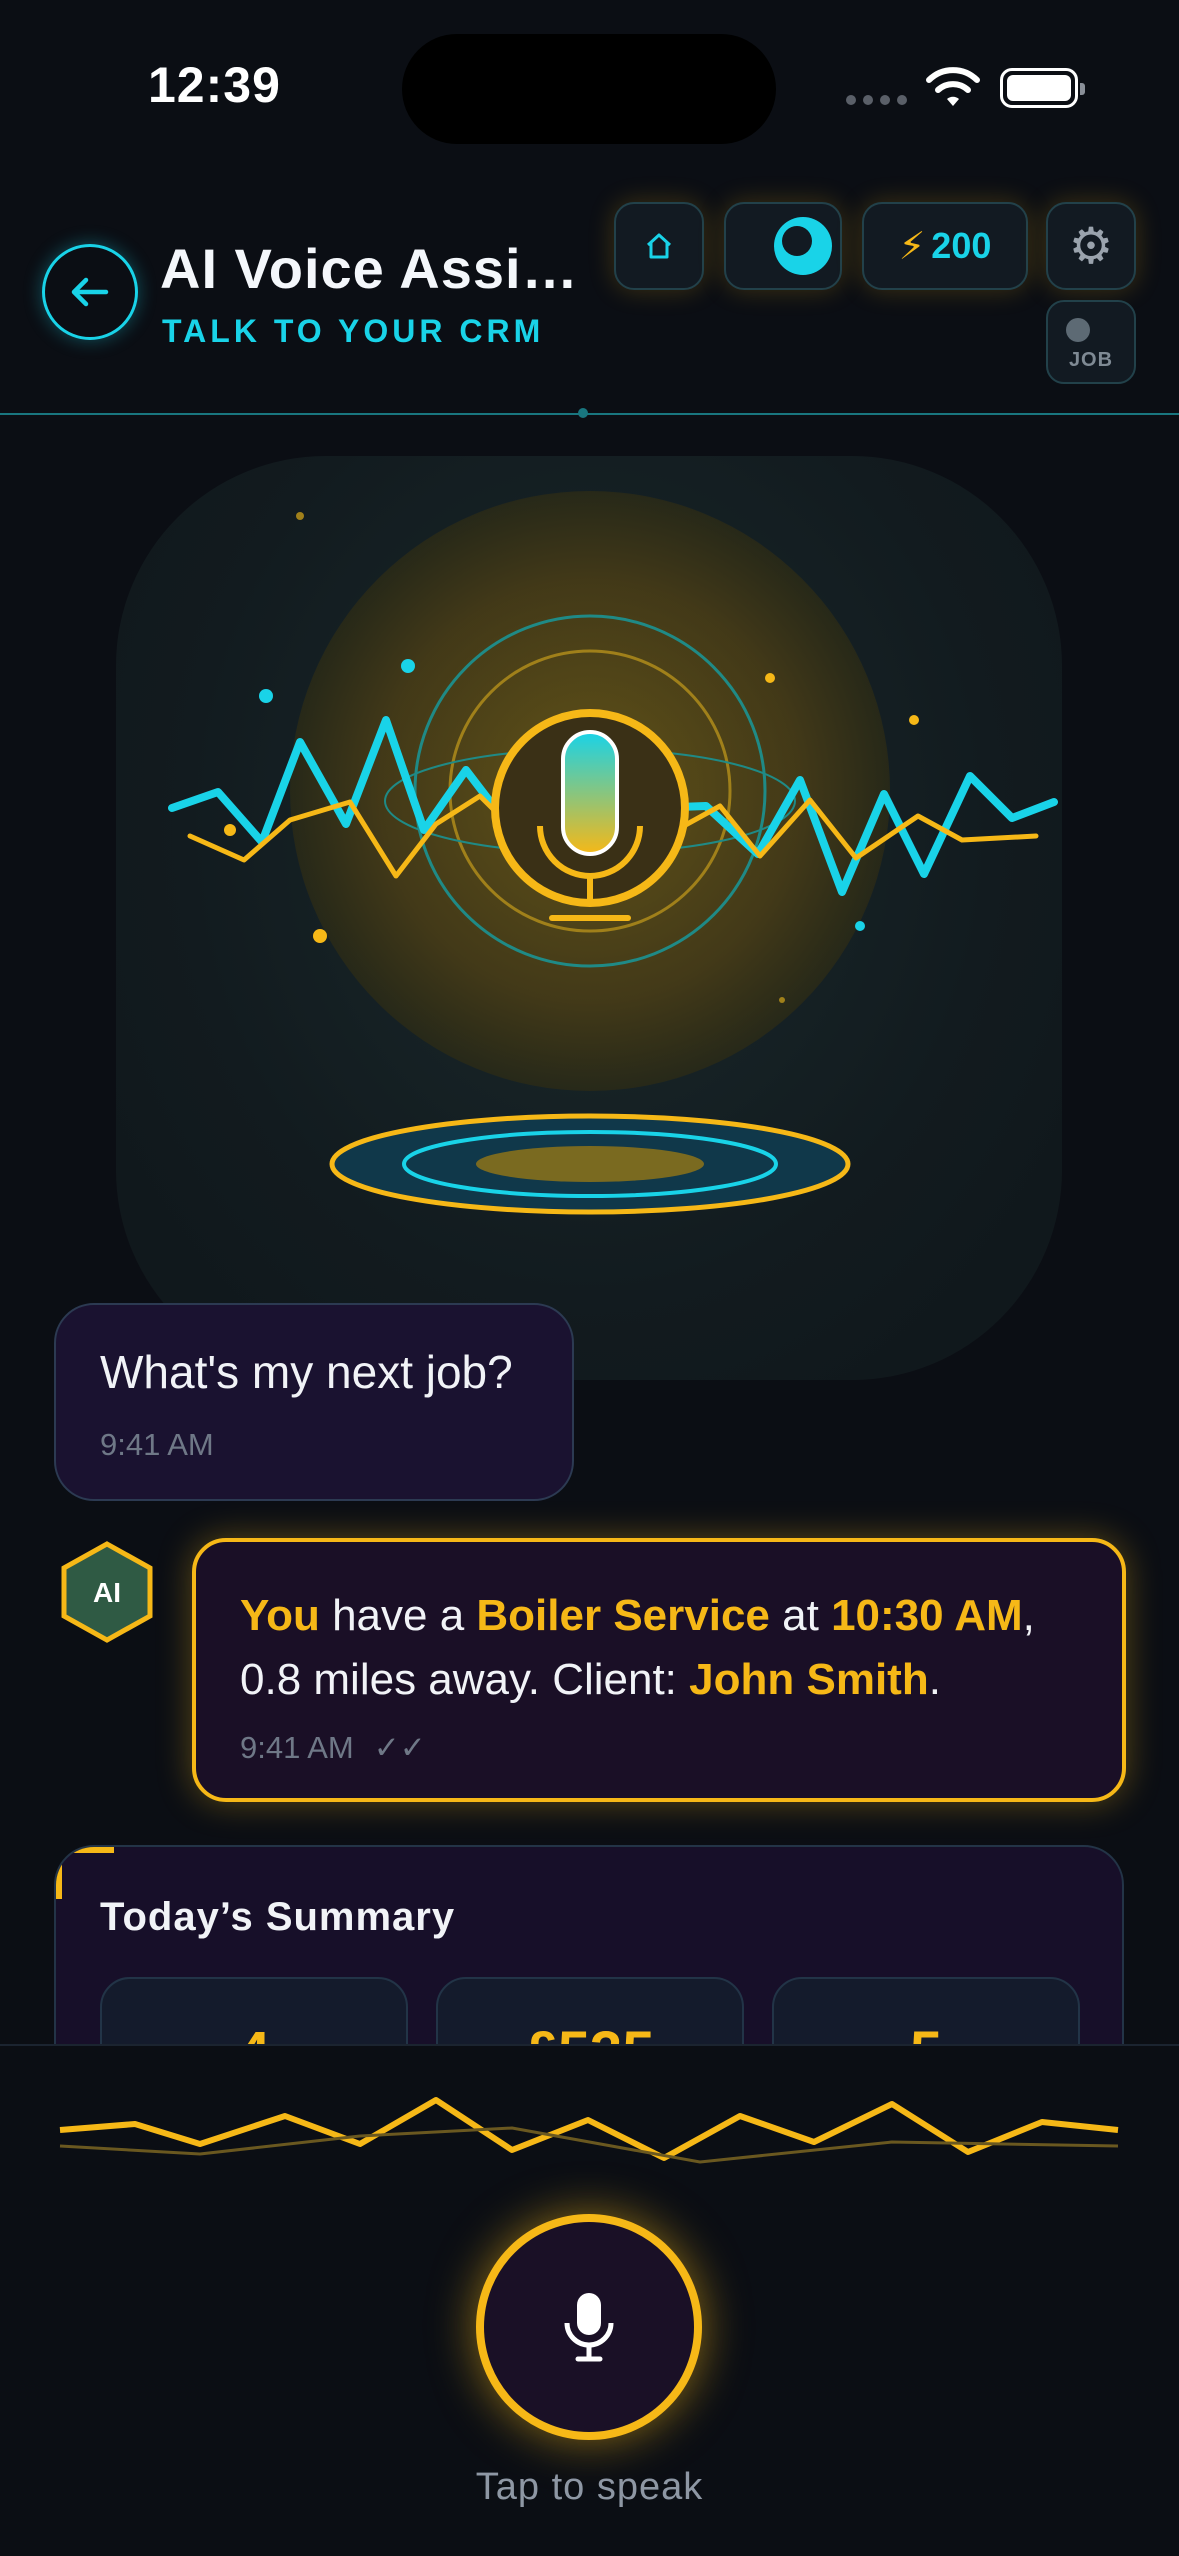 The height and width of the screenshot is (2556, 1179). Describe the element at coordinates (589, 414) in the screenshot. I see `header-divider` at that location.